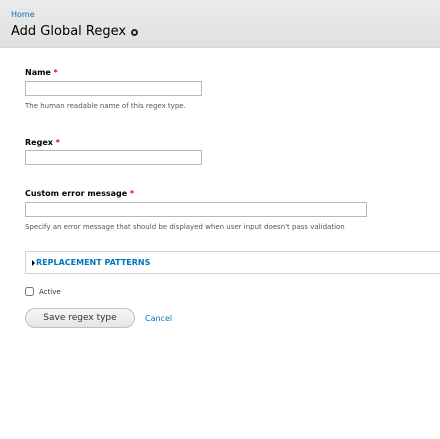 The image size is (440, 439). Describe the element at coordinates (93, 262) in the screenshot. I see `replacement-patterns-summary: REPLACEMENT PATTERNS` at that location.